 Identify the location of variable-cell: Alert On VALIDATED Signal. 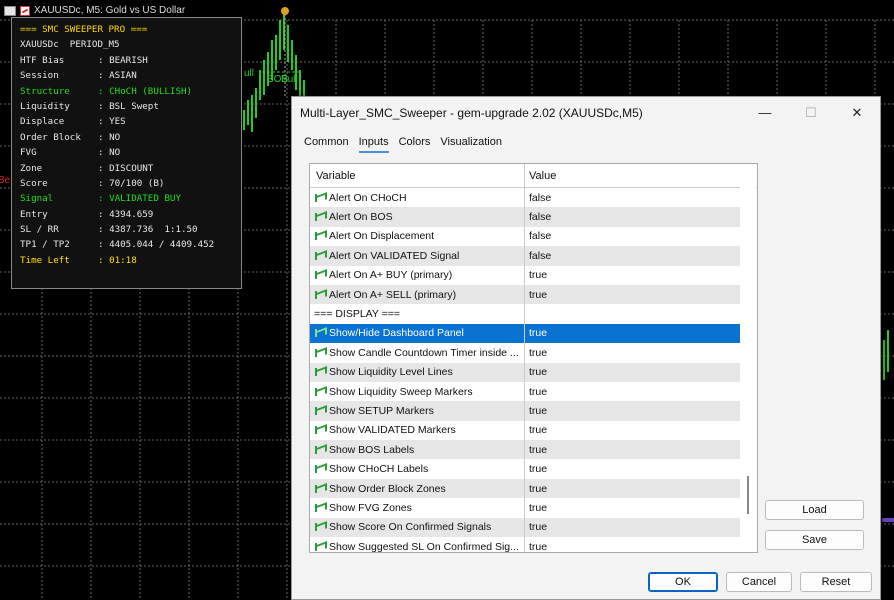
(417, 256).